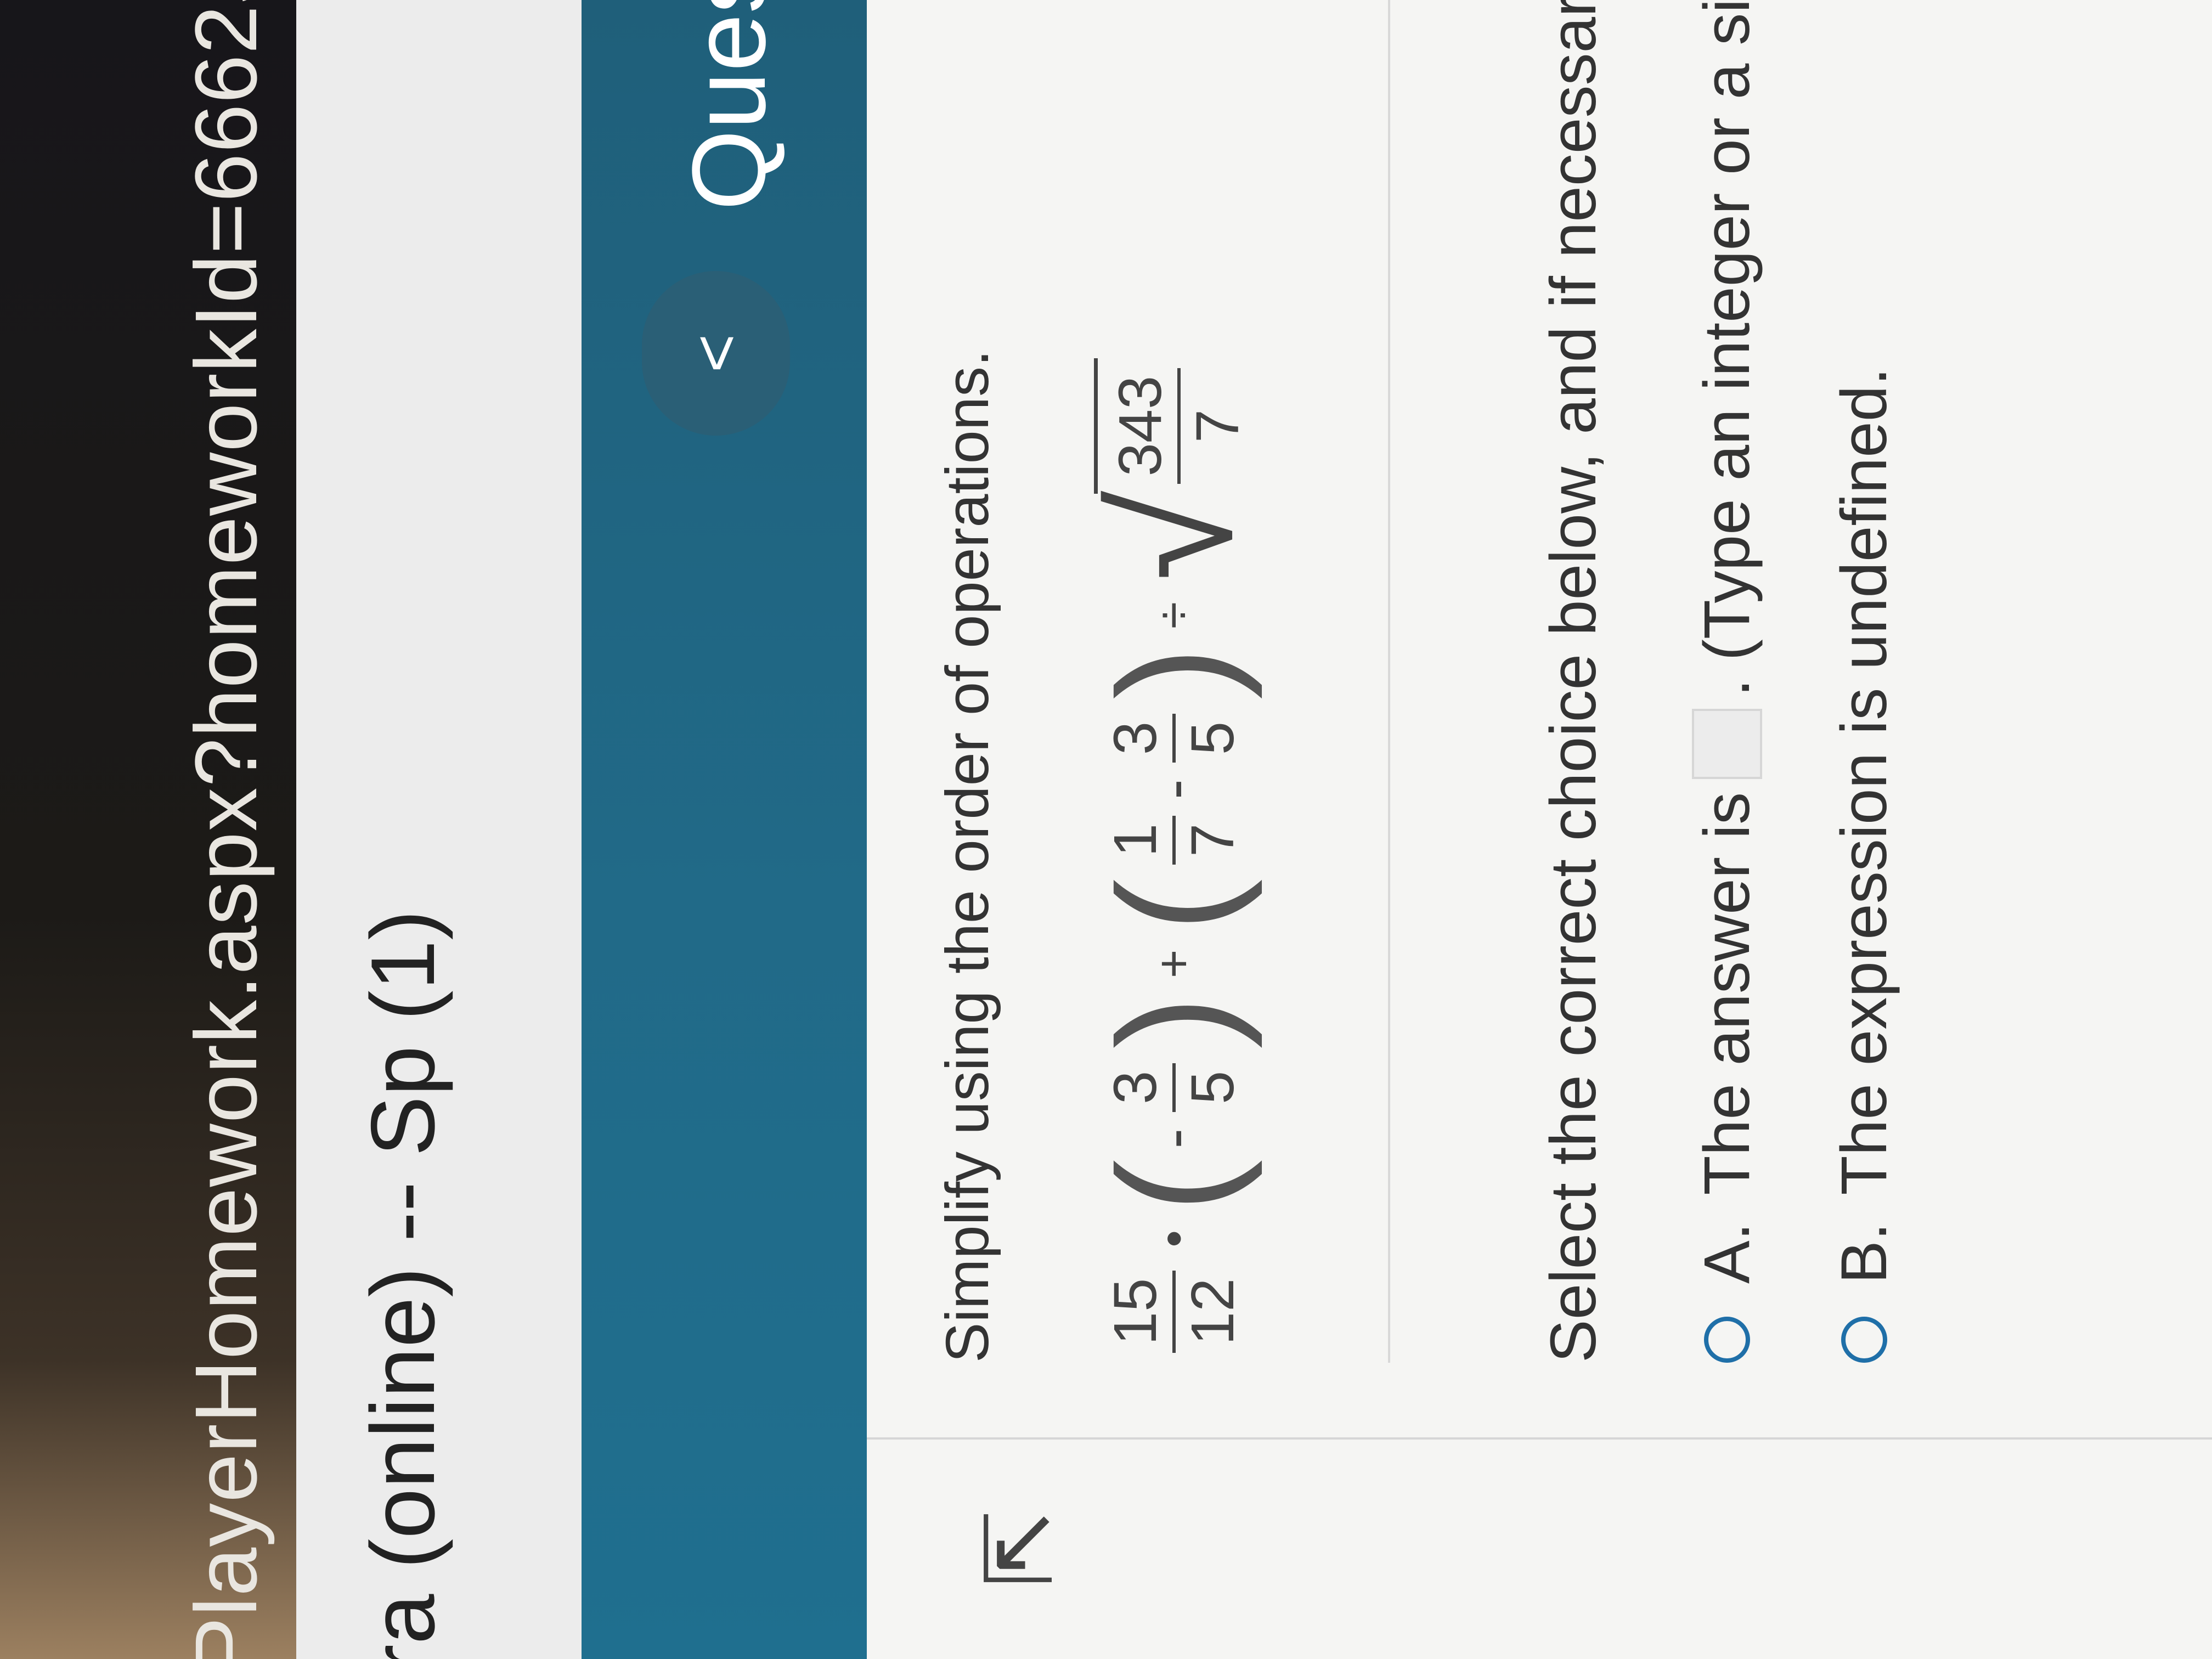 This screenshot has height=1659, width=2212. What do you see at coordinates (967, 856) in the screenshot?
I see `problem-prompt: Simplify using the order of operations.` at bounding box center [967, 856].